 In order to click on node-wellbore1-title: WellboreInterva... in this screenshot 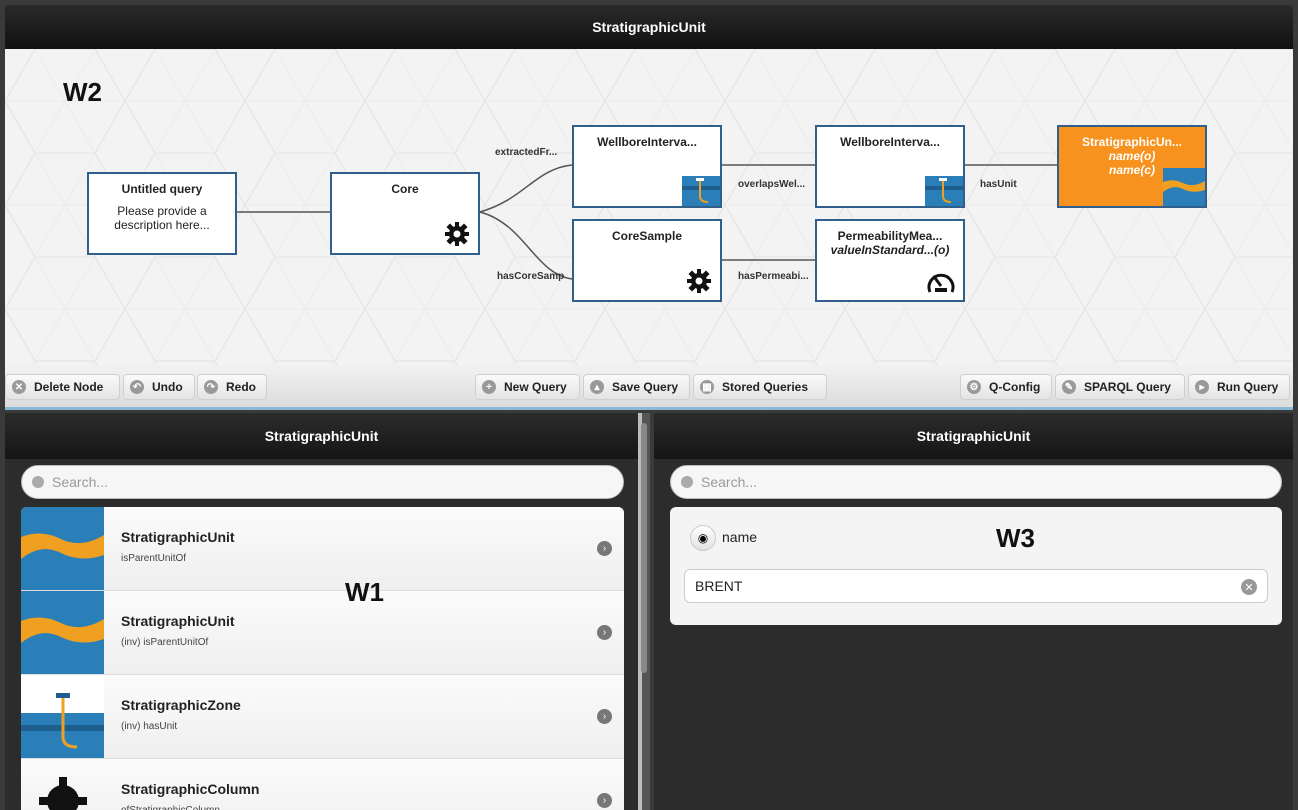, I will do `click(647, 142)`.